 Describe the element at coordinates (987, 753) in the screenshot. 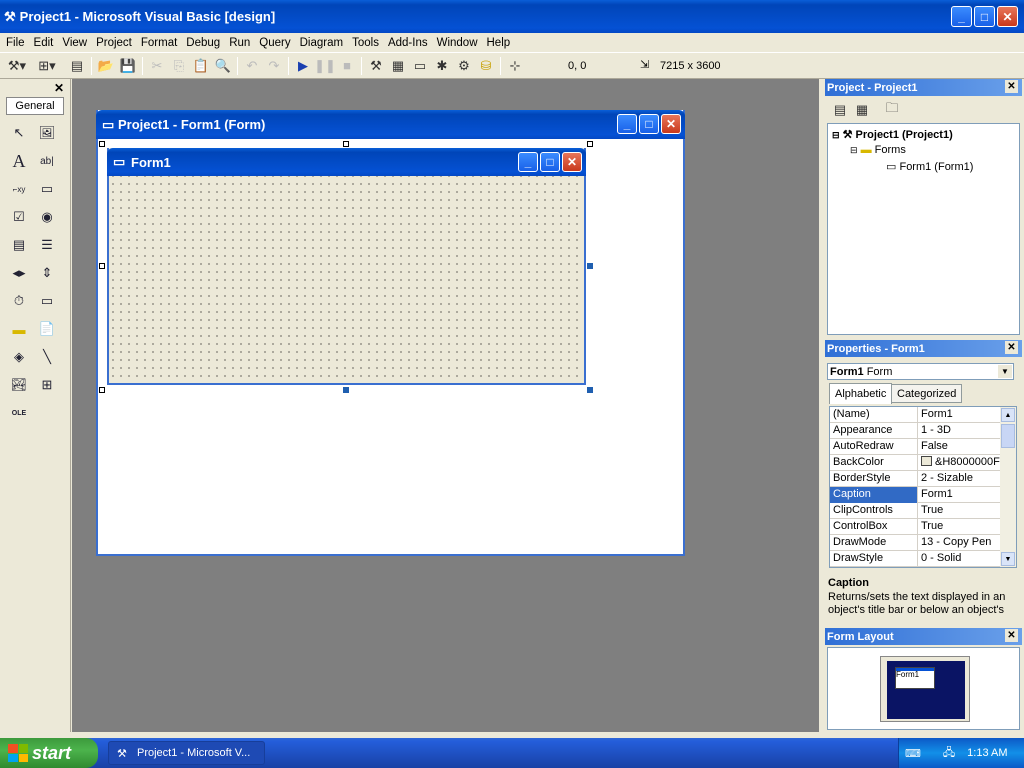

I see `clock: 1:13 AM` at that location.